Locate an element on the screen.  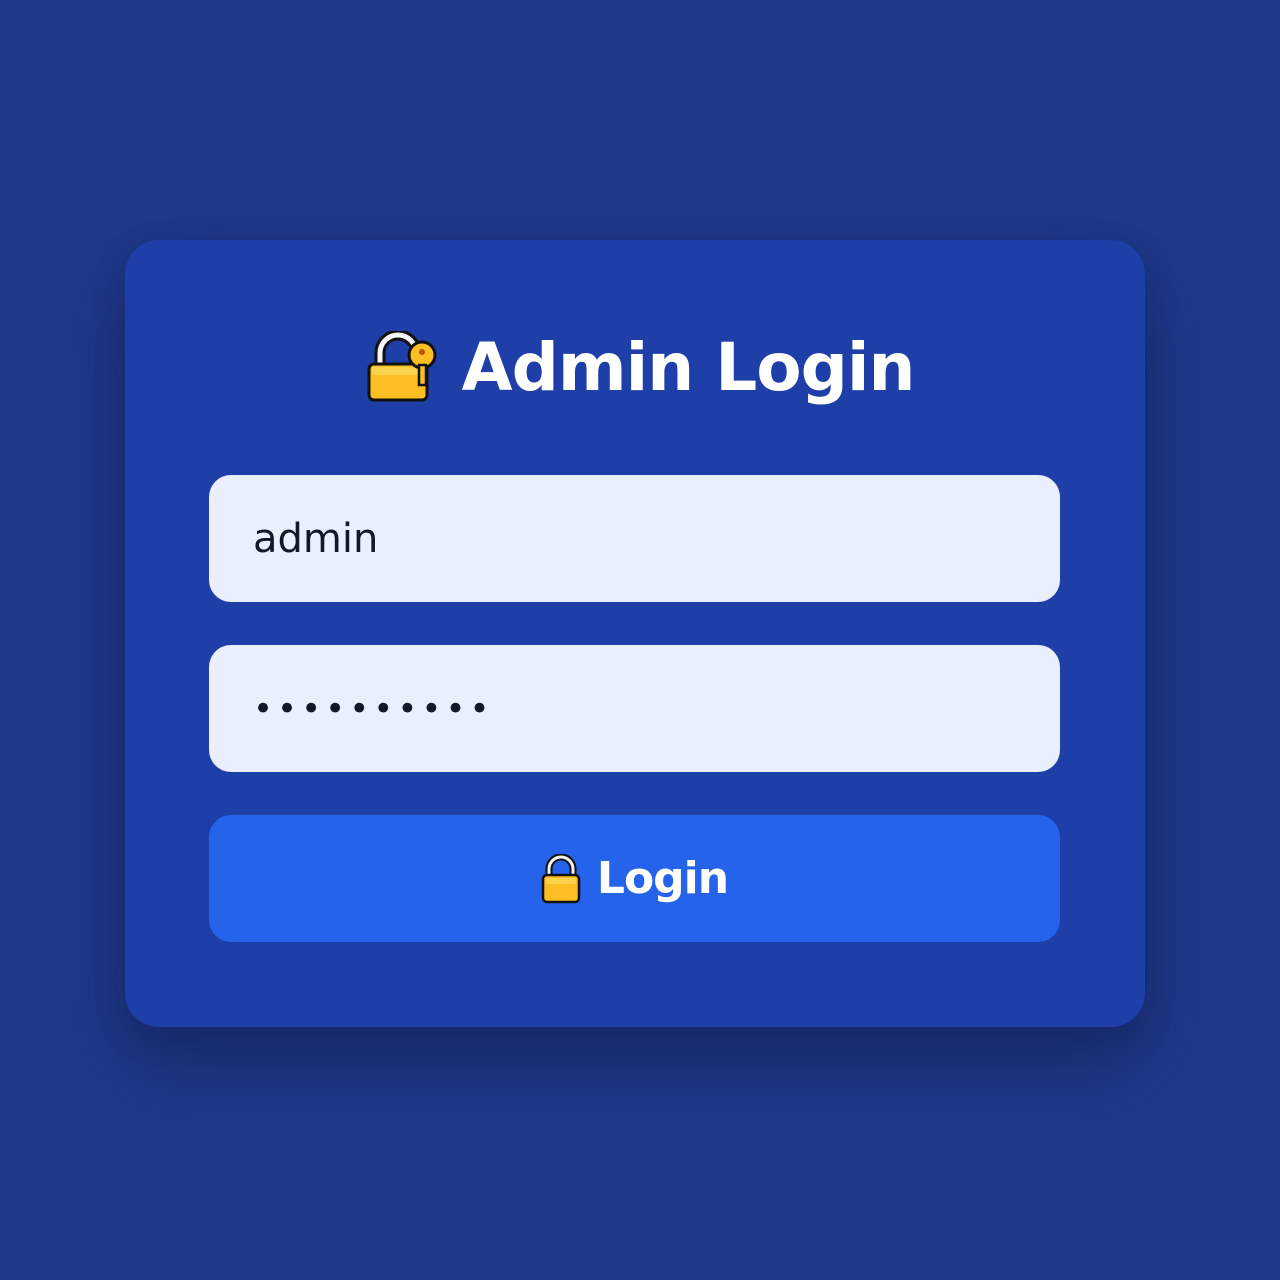
page-title: Admin Login is located at coordinates (688, 367).